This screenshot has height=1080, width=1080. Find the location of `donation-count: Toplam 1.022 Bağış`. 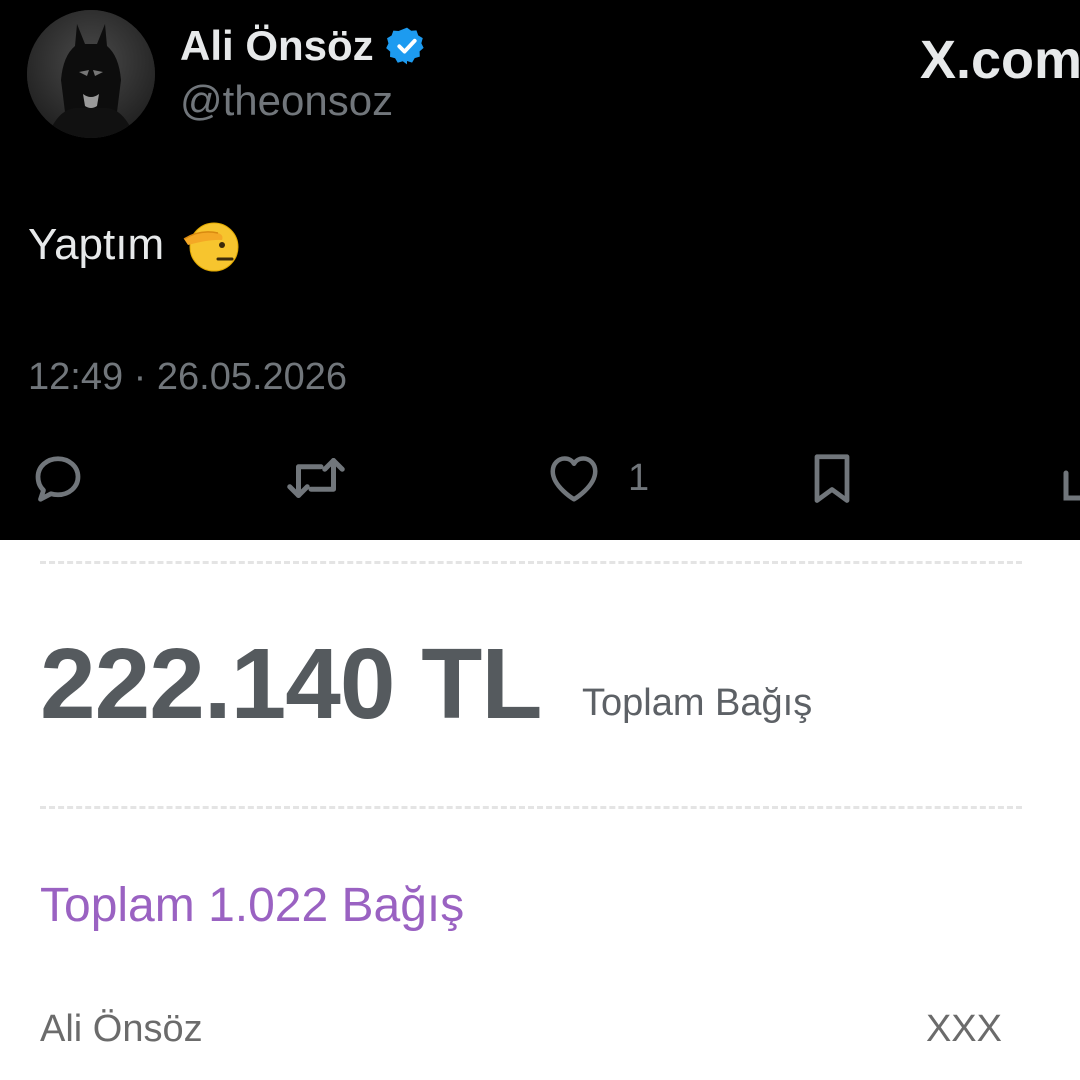

donation-count: Toplam 1.022 Bağış is located at coordinates (252, 905).